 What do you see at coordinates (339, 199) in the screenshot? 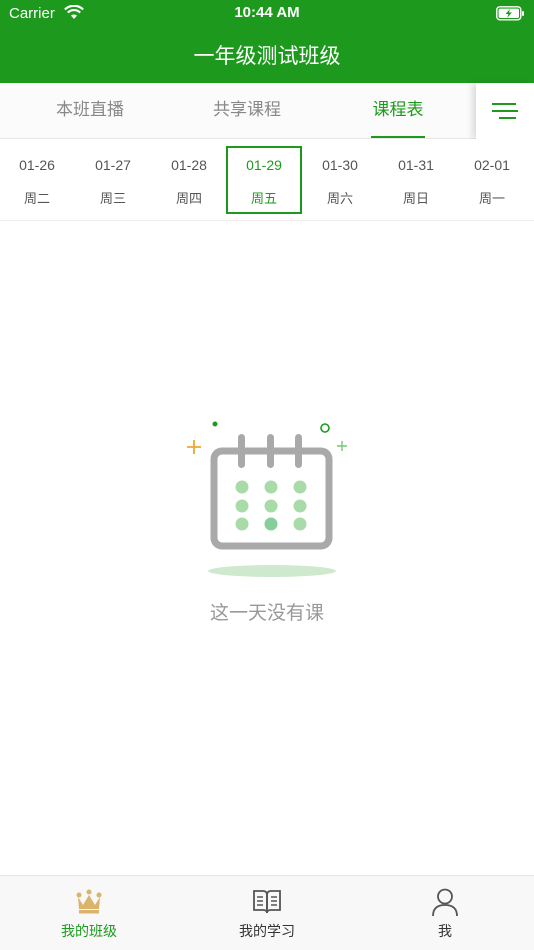
I see `weekday-label: 周六` at bounding box center [339, 199].